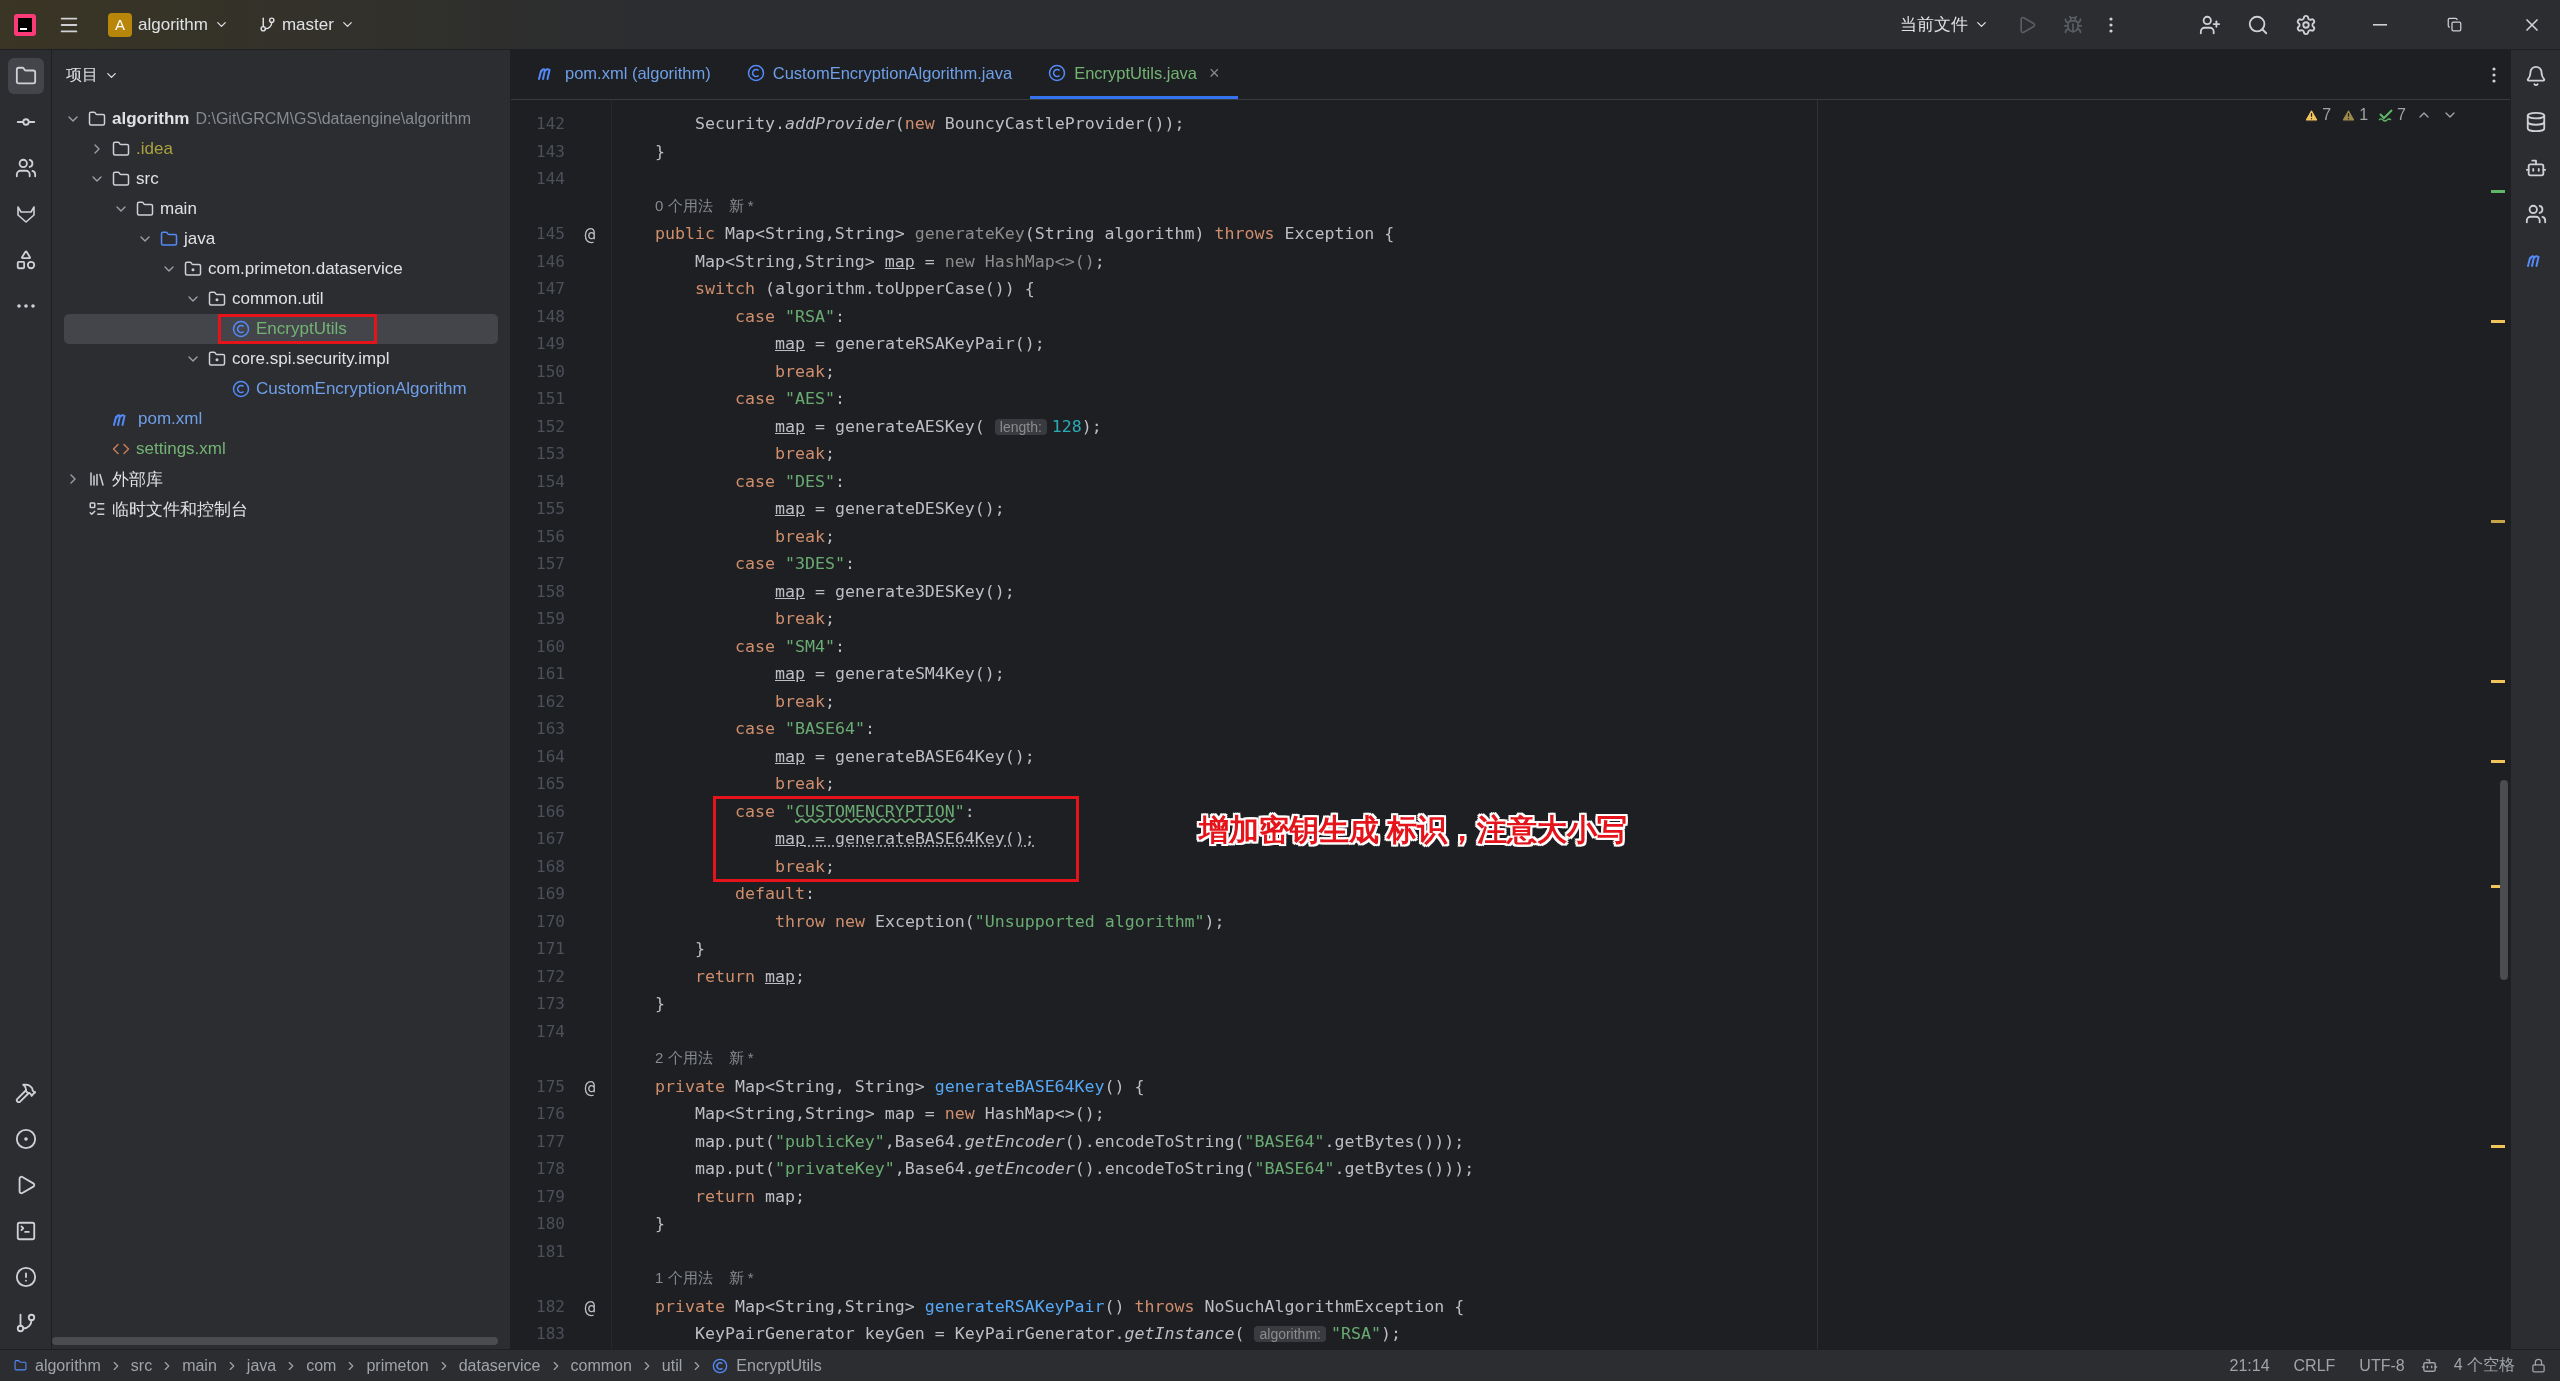 This screenshot has width=2560, height=1381. What do you see at coordinates (684, 1279) in the screenshot?
I see `usage-hint: 1 个用法` at bounding box center [684, 1279].